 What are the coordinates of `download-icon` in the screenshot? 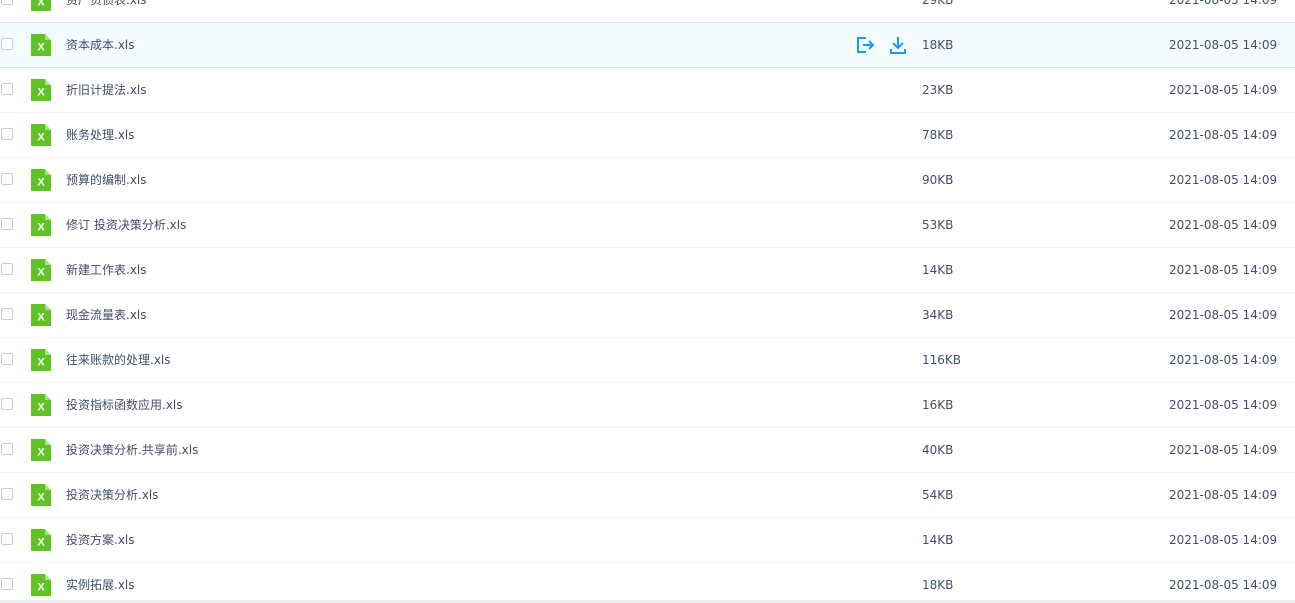 It's located at (898, 45).